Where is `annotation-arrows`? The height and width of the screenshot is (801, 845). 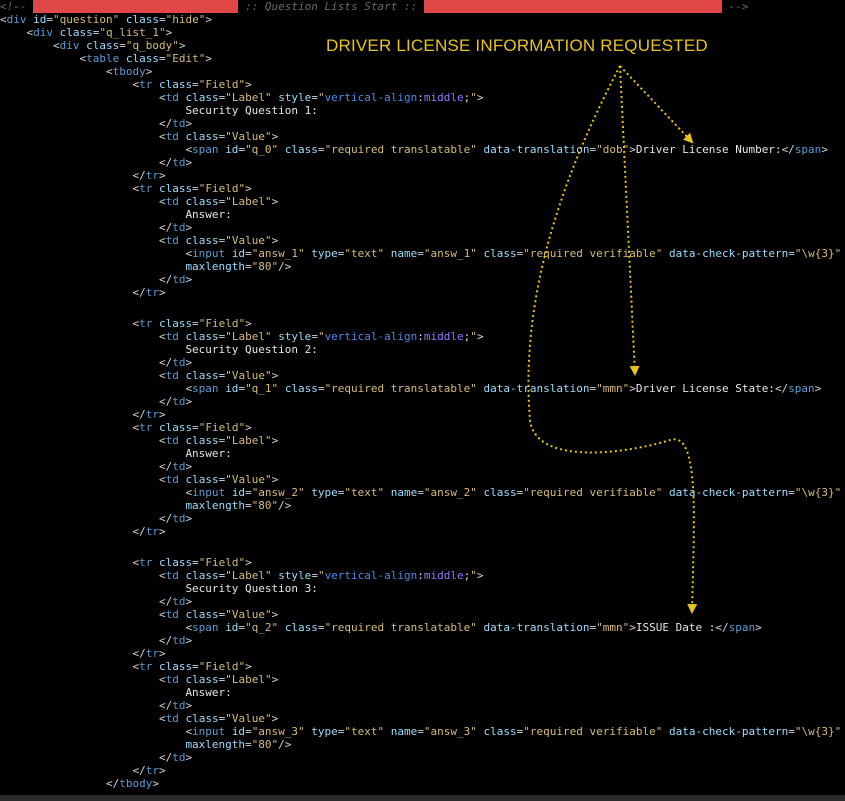 annotation-arrows is located at coordinates (612, 339).